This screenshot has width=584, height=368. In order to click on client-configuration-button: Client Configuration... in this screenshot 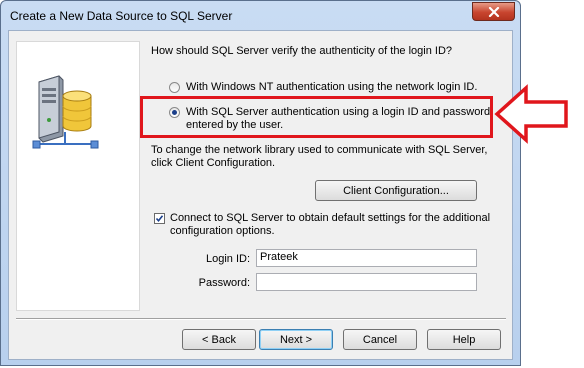, I will do `click(396, 190)`.